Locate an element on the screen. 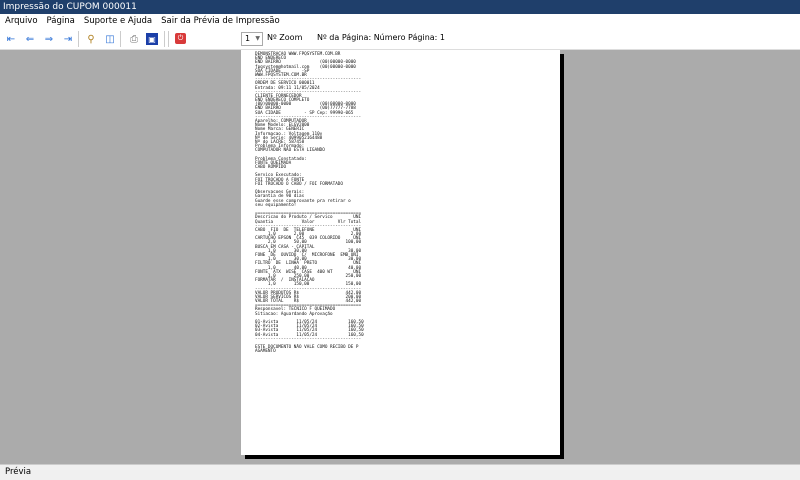  next-page-icon: ⇒ is located at coordinates (49, 39).